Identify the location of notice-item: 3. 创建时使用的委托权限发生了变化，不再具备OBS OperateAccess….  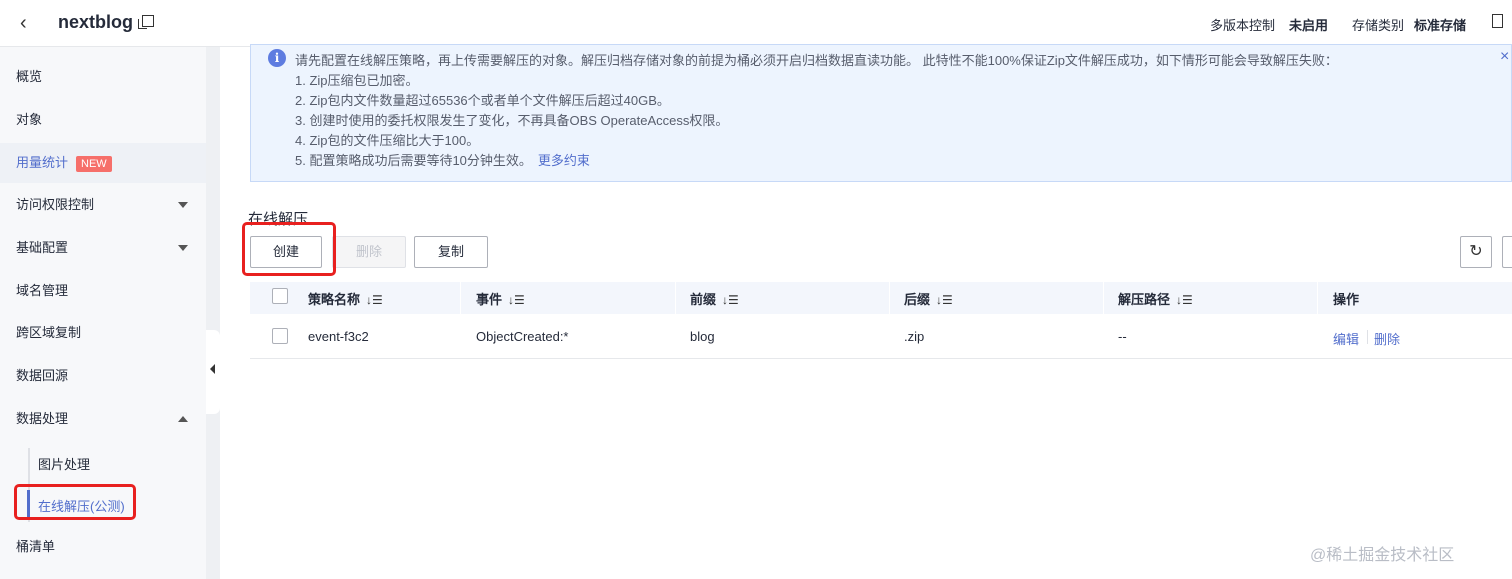
(512, 120).